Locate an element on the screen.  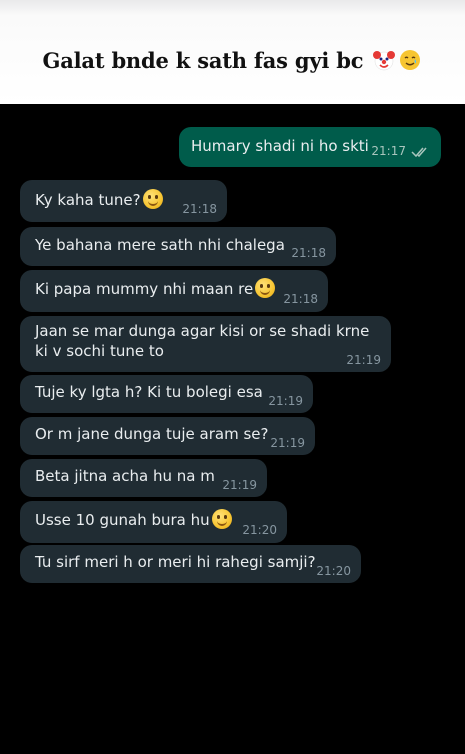
message-text: Ye bahana mere sath nhi chalega is located at coordinates (160, 245).